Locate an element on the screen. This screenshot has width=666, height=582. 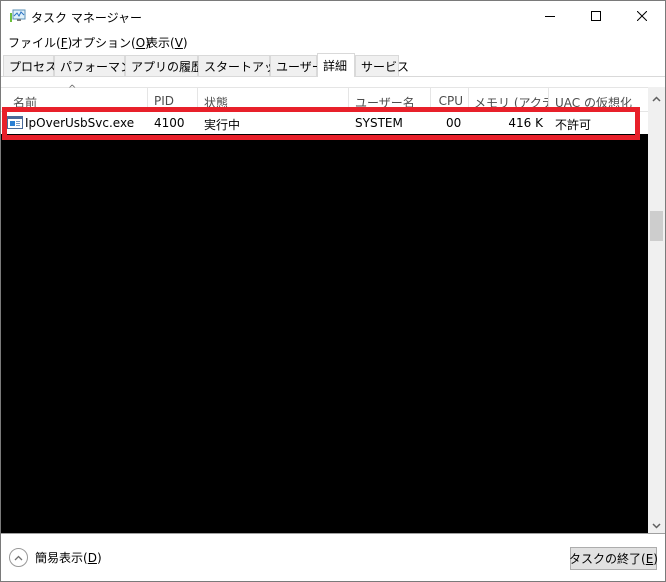
scrollbar-thumb is located at coordinates (656, 226).